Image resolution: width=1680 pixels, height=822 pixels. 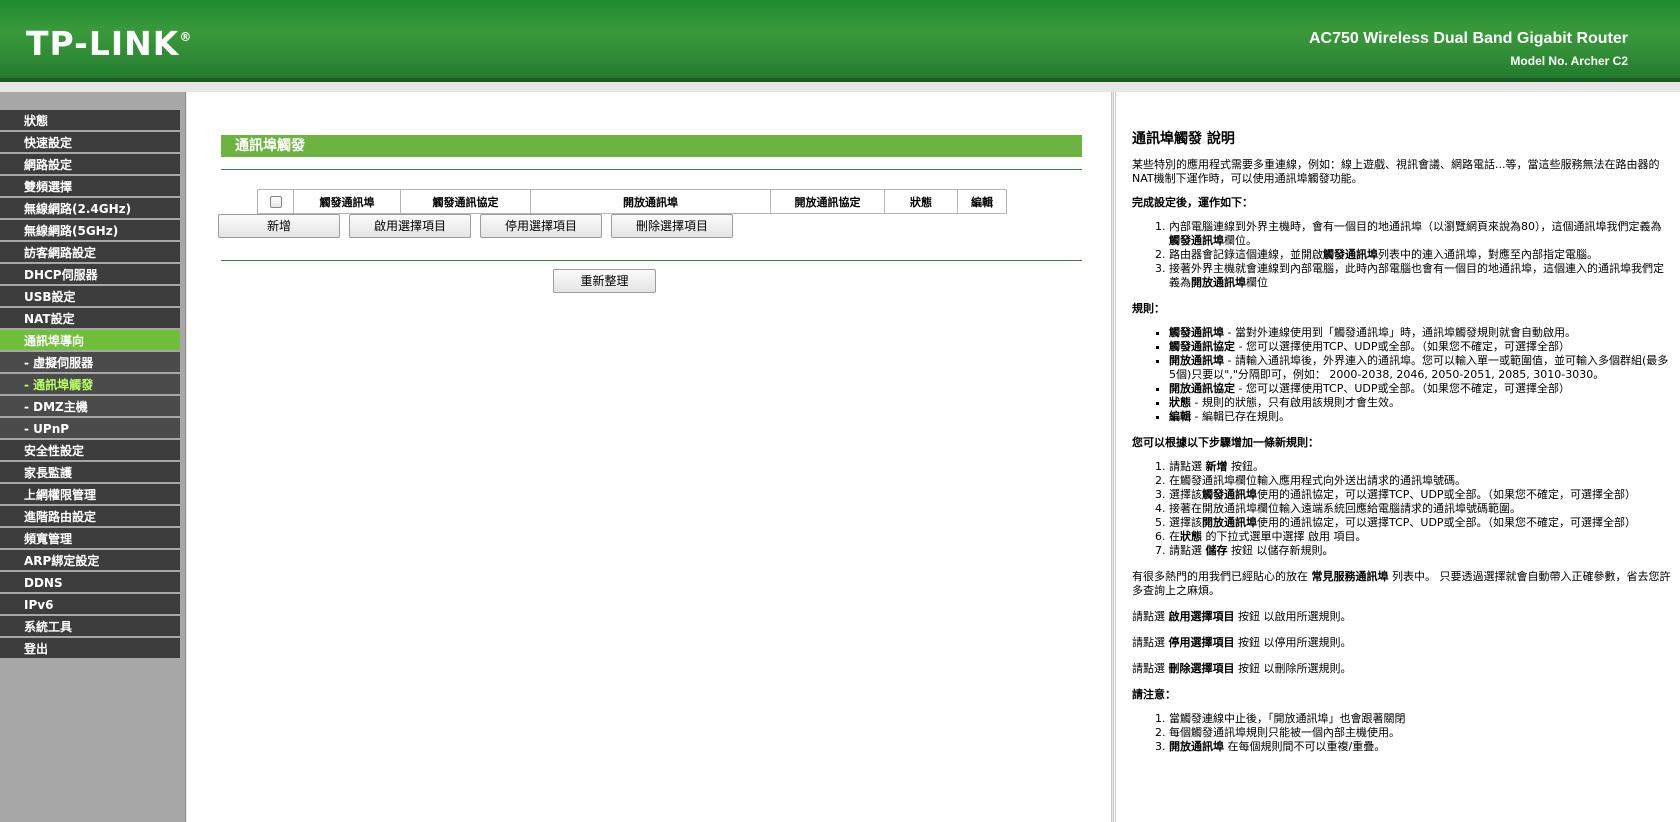 I want to click on header-edit: 編輯, so click(x=982, y=201).